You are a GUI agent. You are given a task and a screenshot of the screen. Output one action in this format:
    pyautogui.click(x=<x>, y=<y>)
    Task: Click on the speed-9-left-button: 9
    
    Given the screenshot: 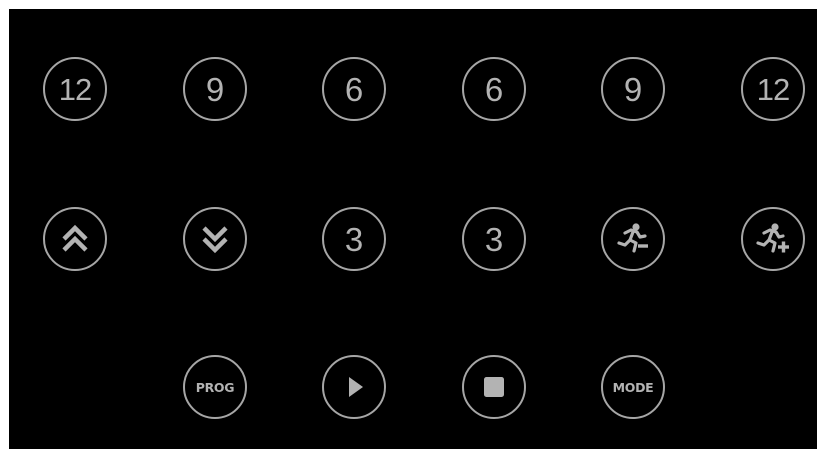 What is the action you would take?
    pyautogui.click(x=215, y=89)
    